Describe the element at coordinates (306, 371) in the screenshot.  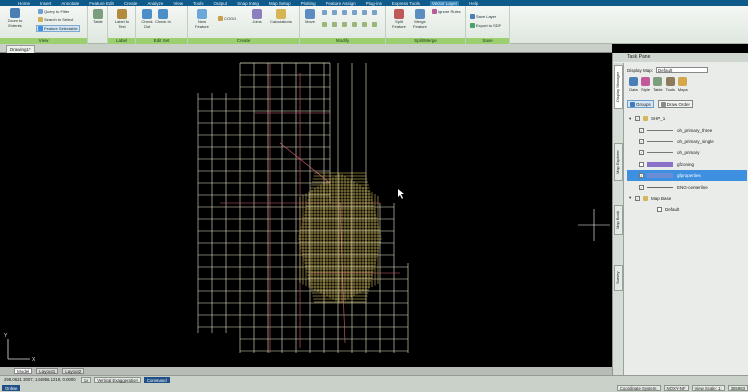
I see `layout-tabs: Model Layout1 Layout2` at that location.